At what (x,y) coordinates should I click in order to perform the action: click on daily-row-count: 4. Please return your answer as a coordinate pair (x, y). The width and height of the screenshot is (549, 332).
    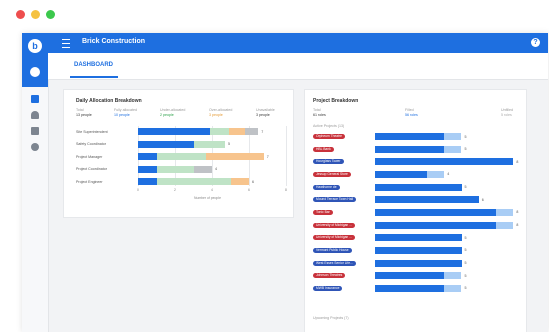
    Looking at the image, I should click on (216, 169).